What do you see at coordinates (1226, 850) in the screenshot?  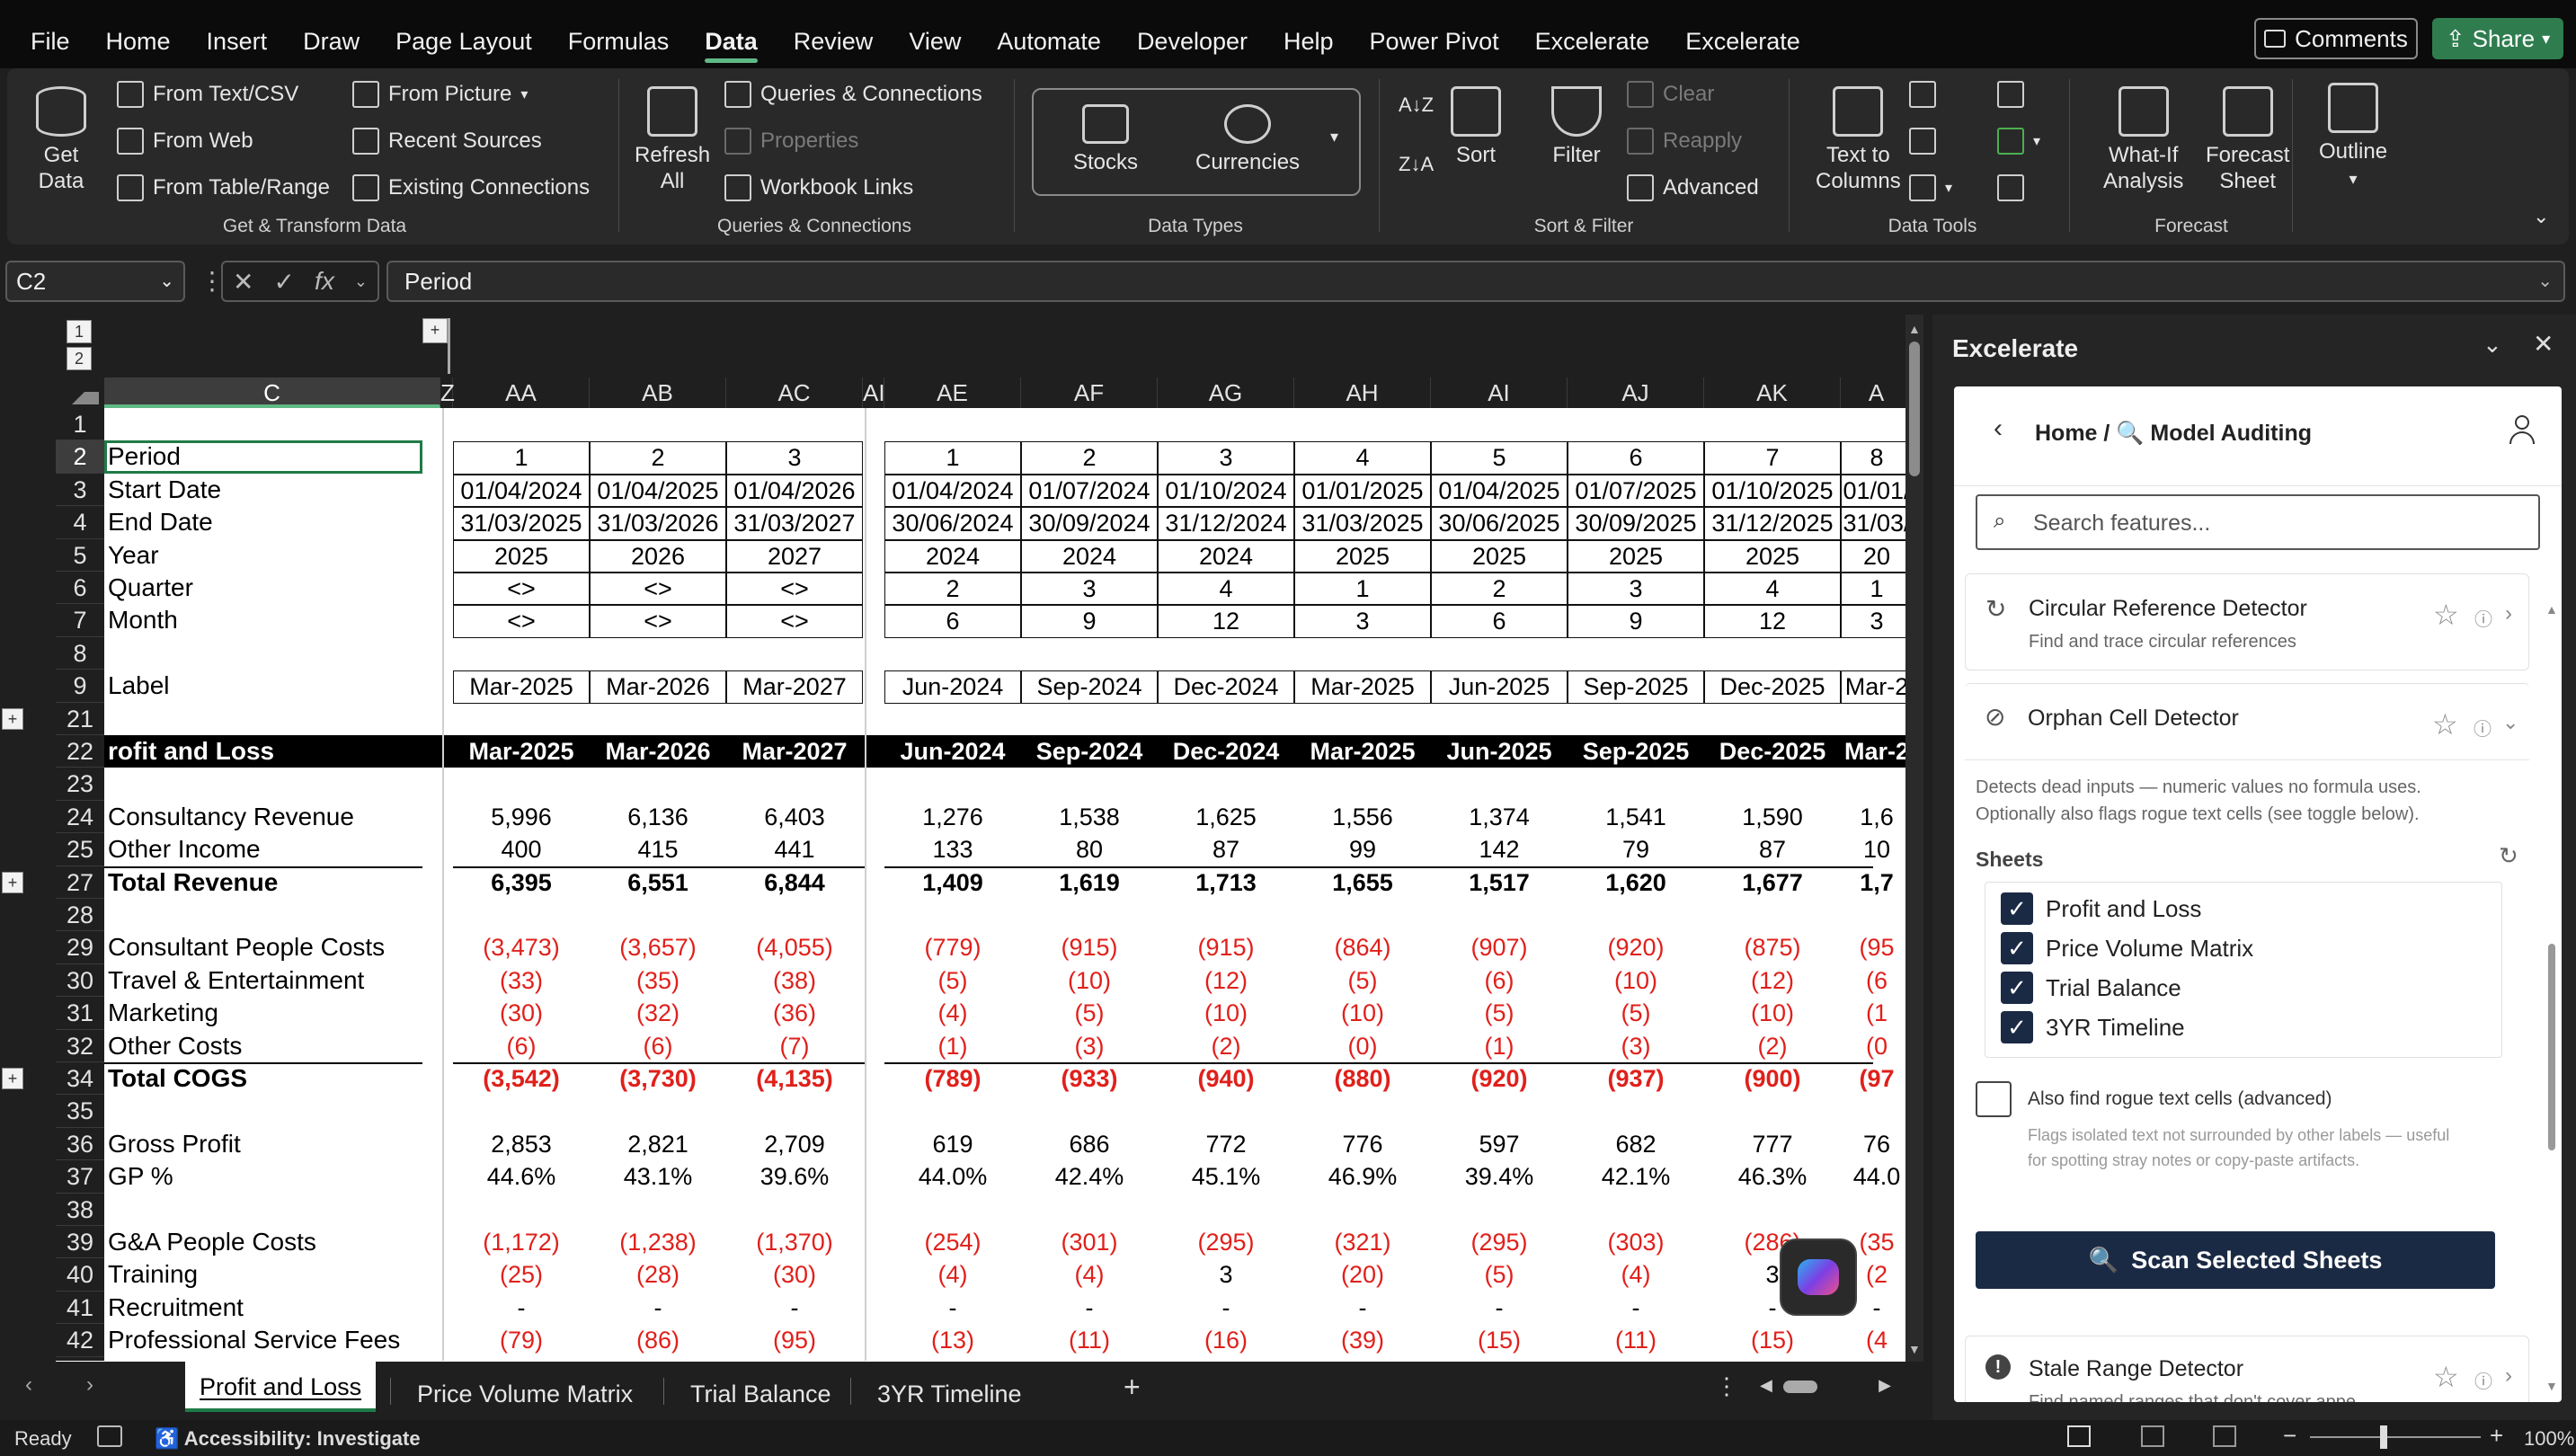 I see `cell-value: 87` at bounding box center [1226, 850].